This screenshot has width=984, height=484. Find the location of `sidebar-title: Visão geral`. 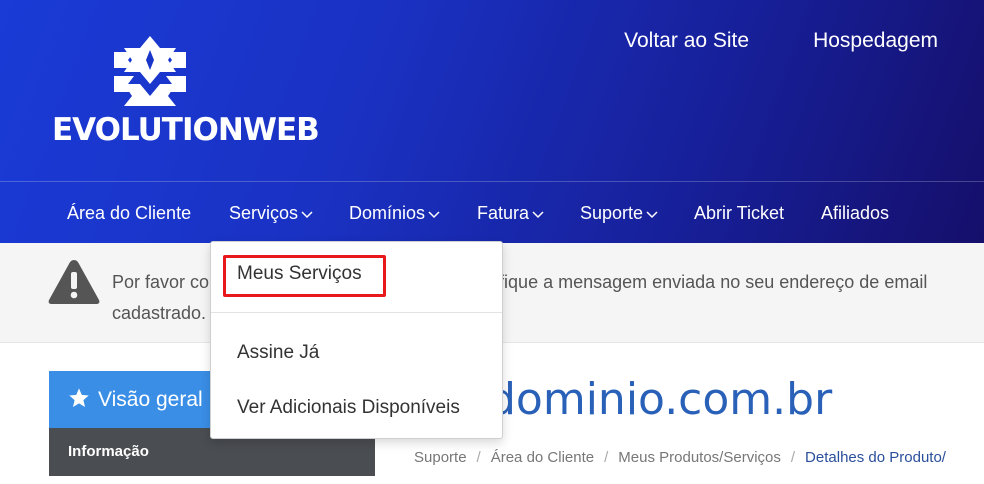

sidebar-title: Visão geral is located at coordinates (150, 399).